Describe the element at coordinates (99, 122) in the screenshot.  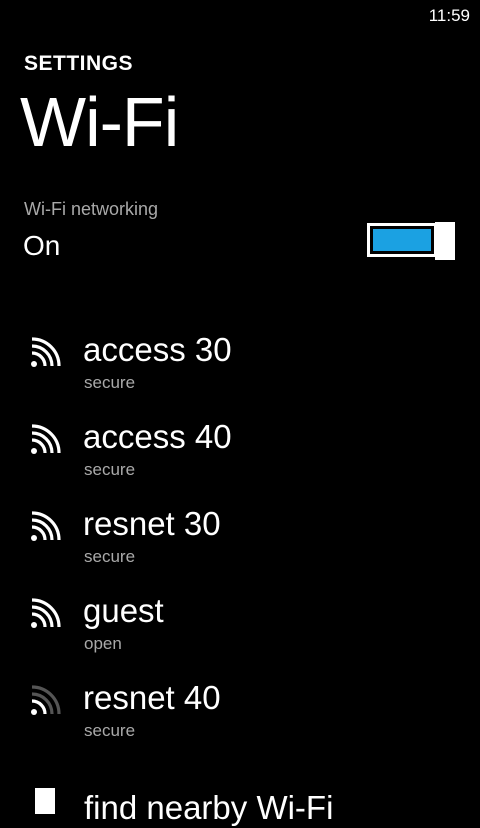
I see `page-title: Wi-Fi` at that location.